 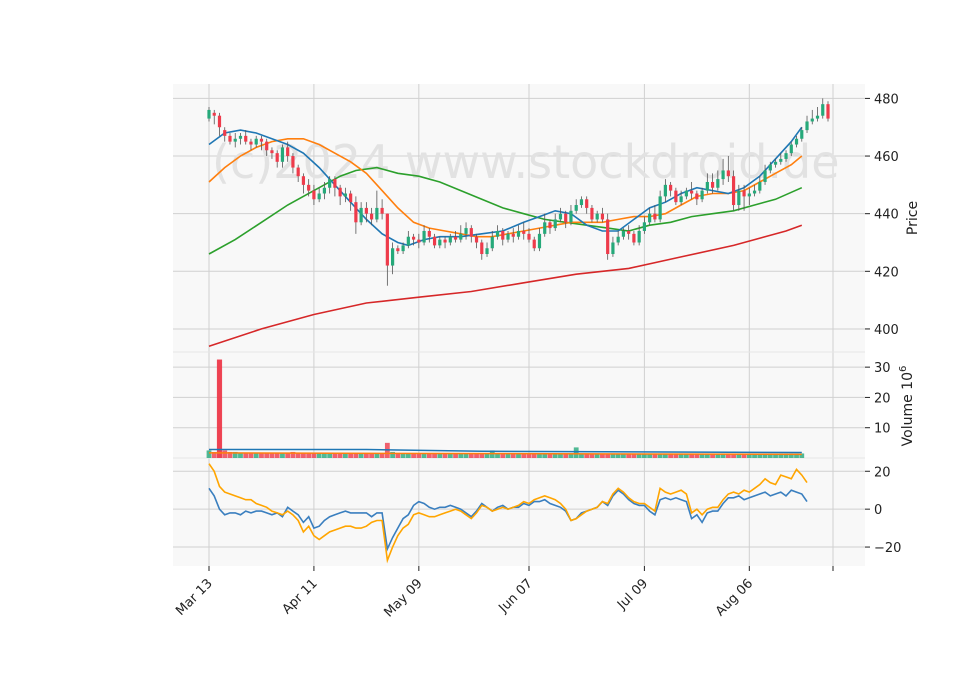 I want to click on price-axis-label: Price, so click(x=913, y=218).